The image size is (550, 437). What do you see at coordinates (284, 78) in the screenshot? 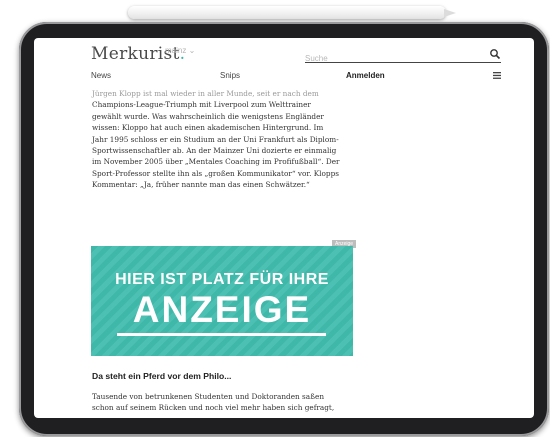
I see `main-navigation: News Snips Anmelden` at bounding box center [284, 78].